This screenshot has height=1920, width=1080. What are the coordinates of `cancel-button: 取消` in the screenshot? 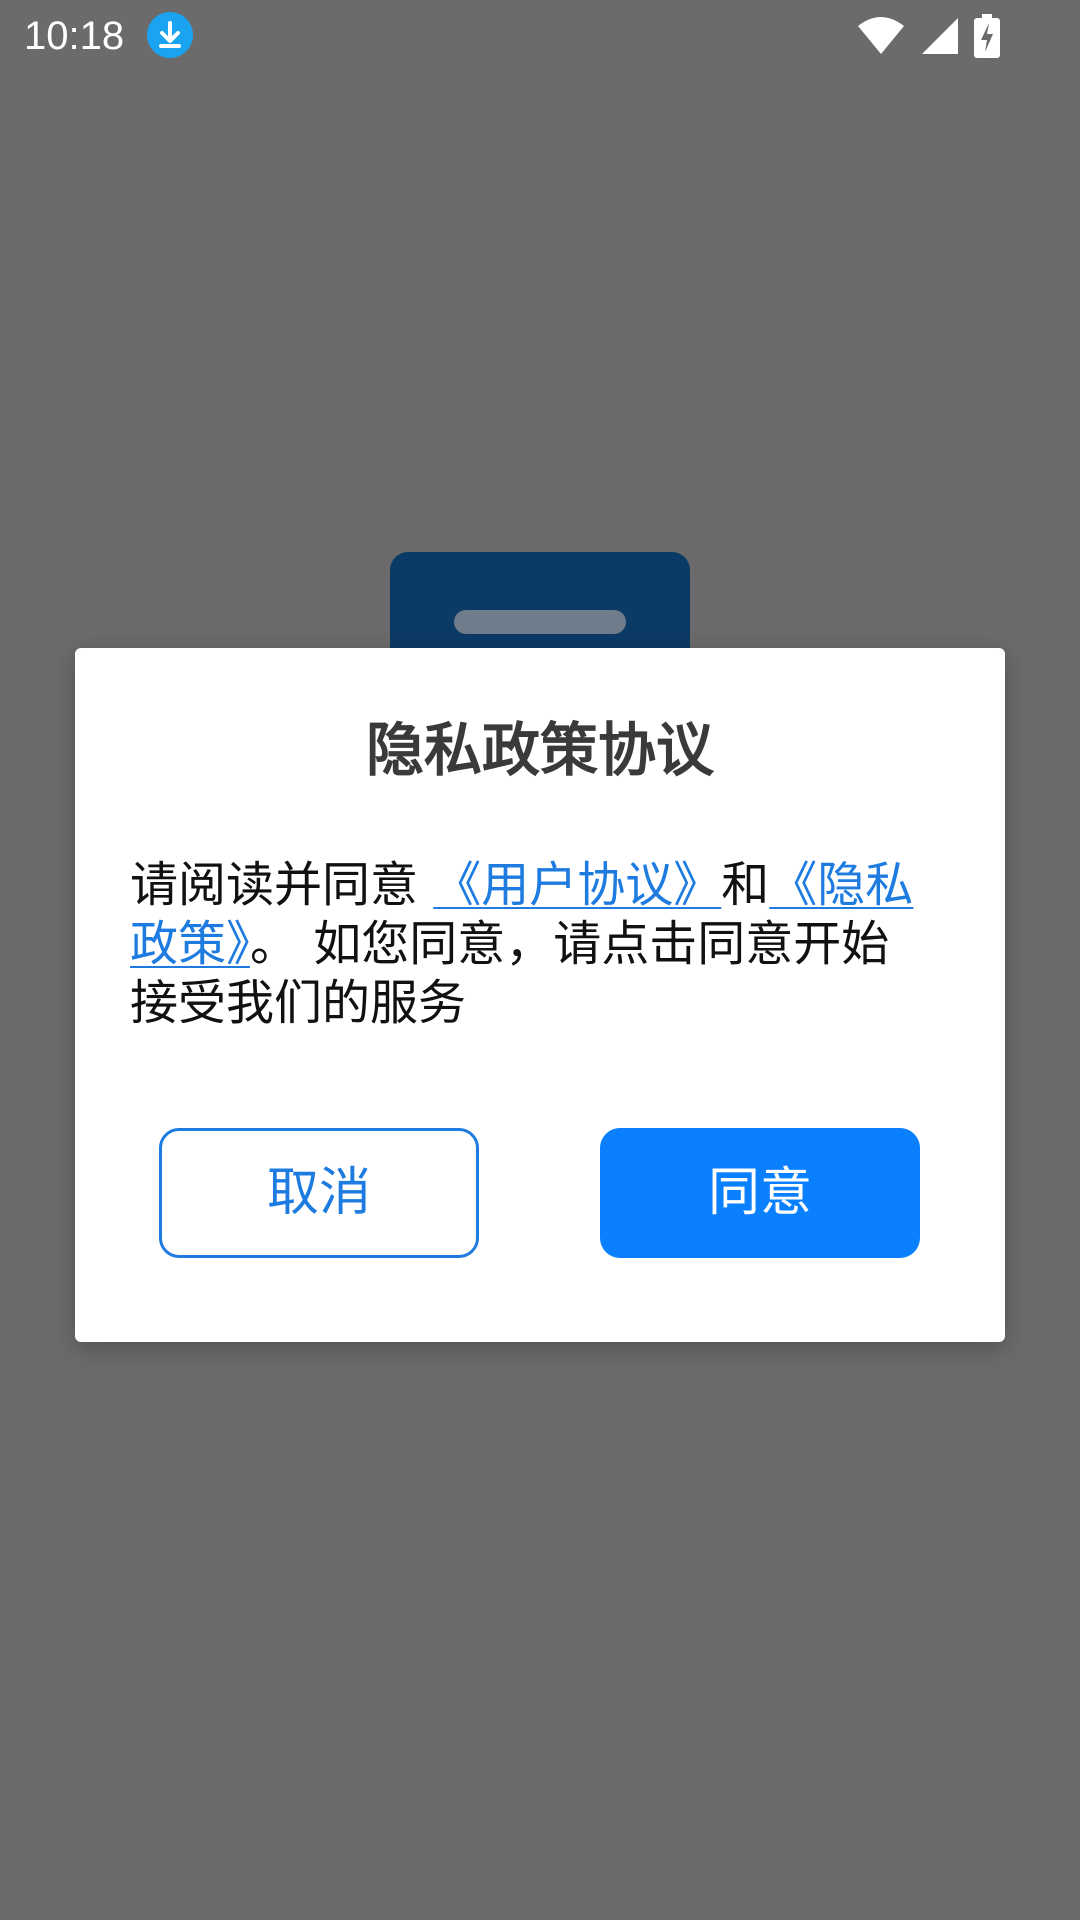 It's located at (319, 1193).